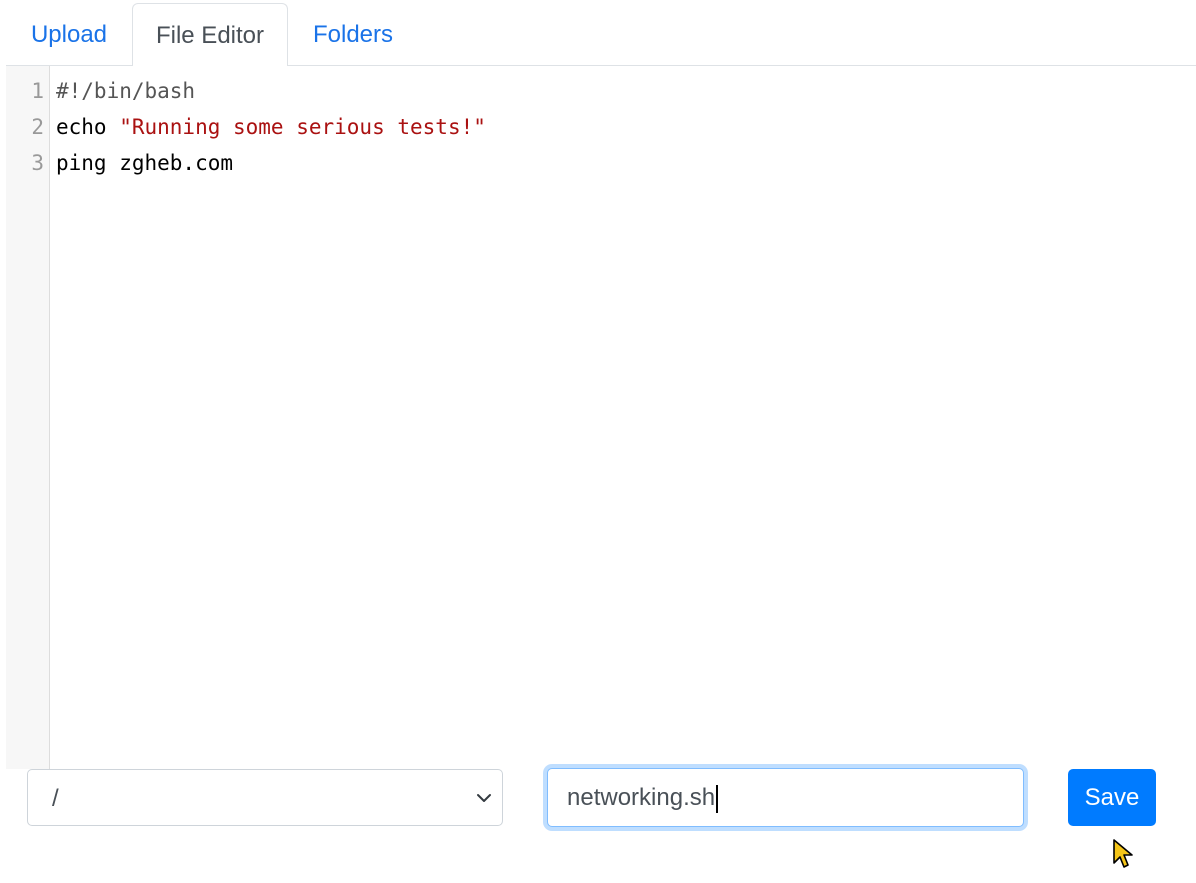  What do you see at coordinates (302, 127) in the screenshot?
I see `string-token: "Running some serious tests!"` at bounding box center [302, 127].